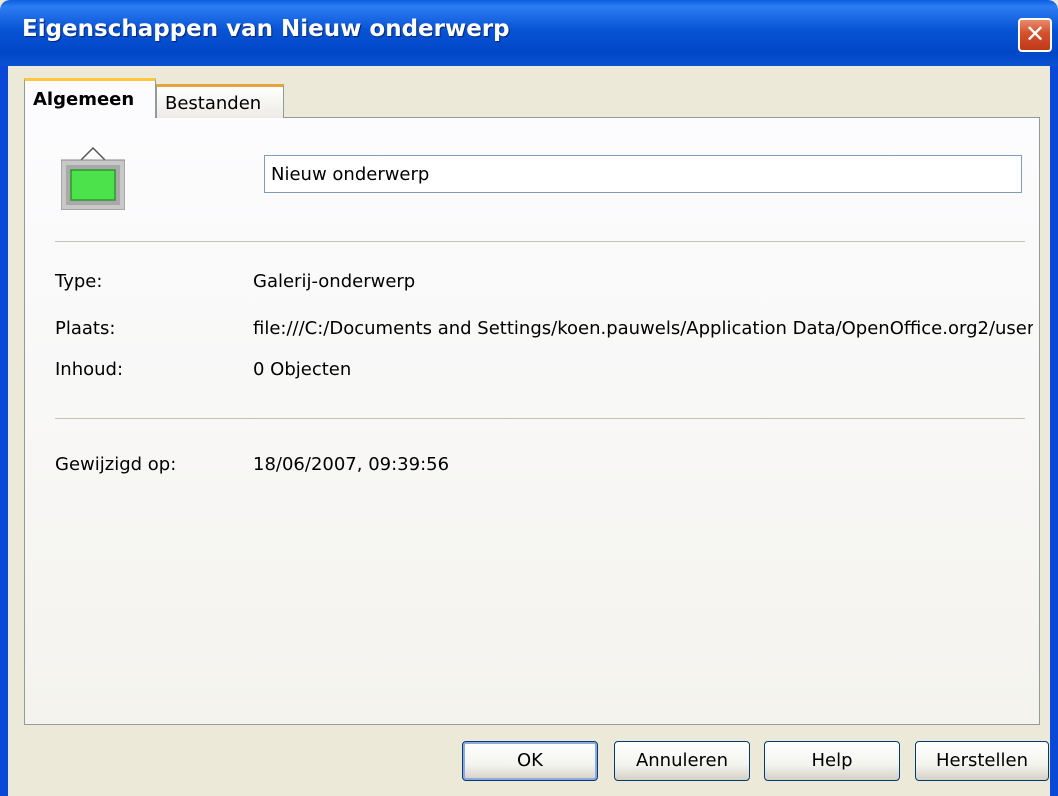  I want to click on close-button: ✕, so click(1035, 35).